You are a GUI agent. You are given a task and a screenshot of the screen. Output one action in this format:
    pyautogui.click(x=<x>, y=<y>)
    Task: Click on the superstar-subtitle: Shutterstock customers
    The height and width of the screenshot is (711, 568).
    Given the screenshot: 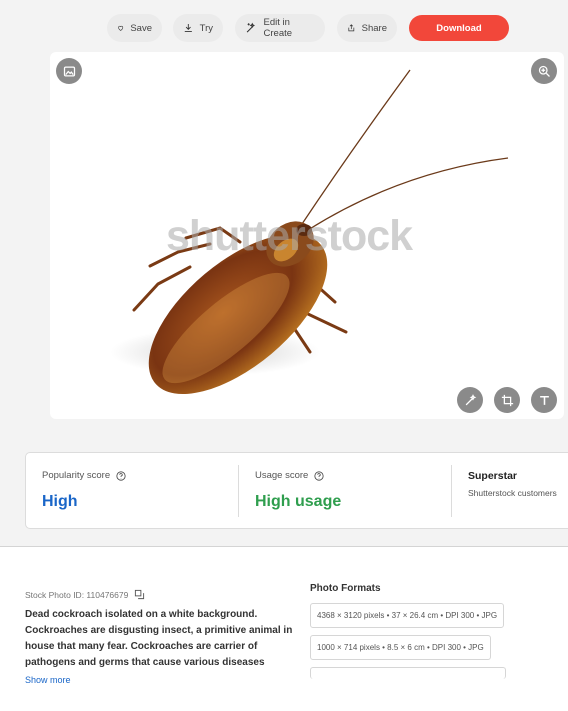 What is the action you would take?
    pyautogui.click(x=512, y=493)
    